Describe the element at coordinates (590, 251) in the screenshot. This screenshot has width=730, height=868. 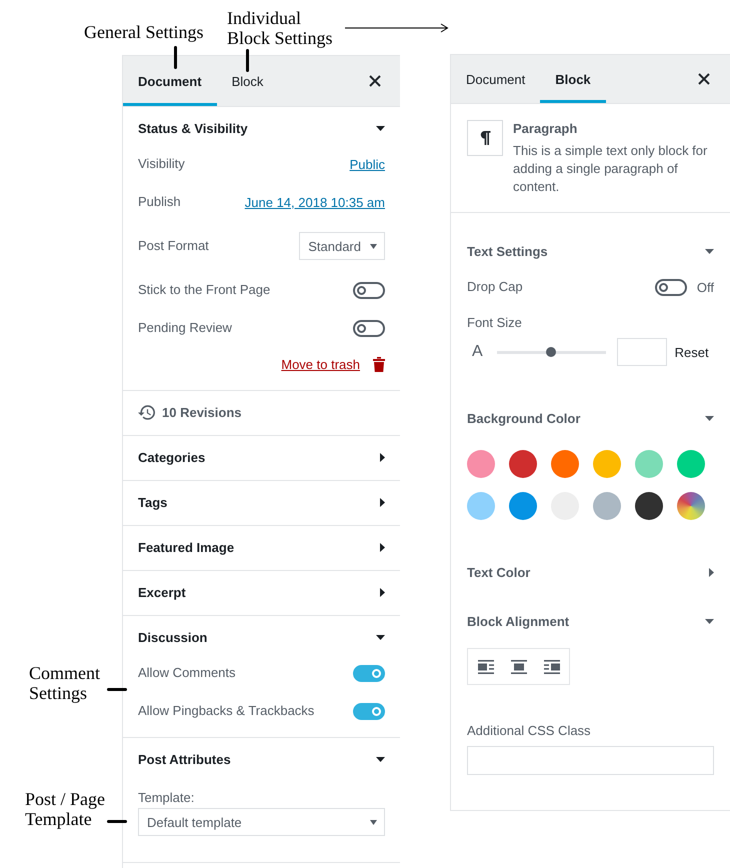
I see `section-toggle: Text Settings` at that location.